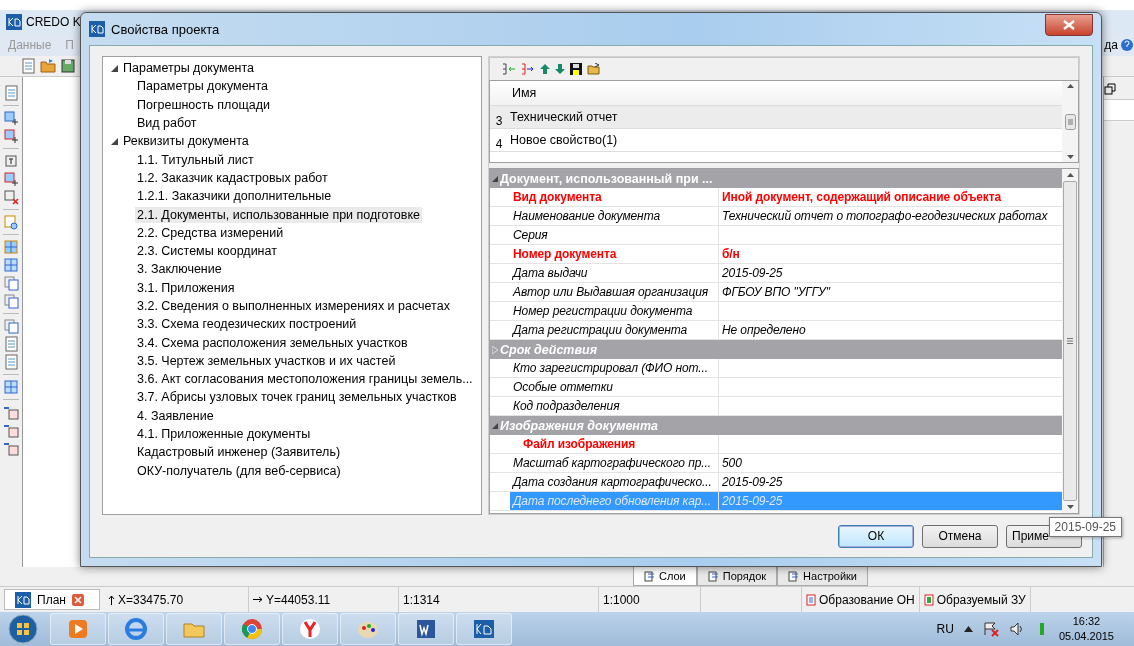 This screenshot has height=646, width=1134. What do you see at coordinates (266, 360) in the screenshot?
I see `tree-item: 3.5. Чертеж земельных участков и их частей` at bounding box center [266, 360].